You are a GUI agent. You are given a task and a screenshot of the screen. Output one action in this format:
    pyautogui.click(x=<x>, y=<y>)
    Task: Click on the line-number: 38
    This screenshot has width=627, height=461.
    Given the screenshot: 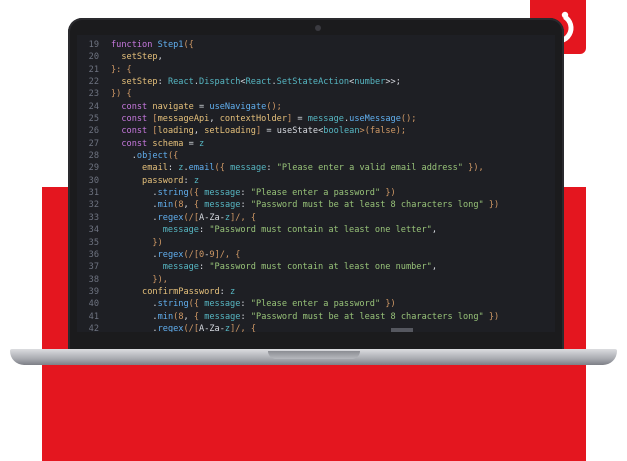 What is the action you would take?
    pyautogui.click(x=93, y=279)
    